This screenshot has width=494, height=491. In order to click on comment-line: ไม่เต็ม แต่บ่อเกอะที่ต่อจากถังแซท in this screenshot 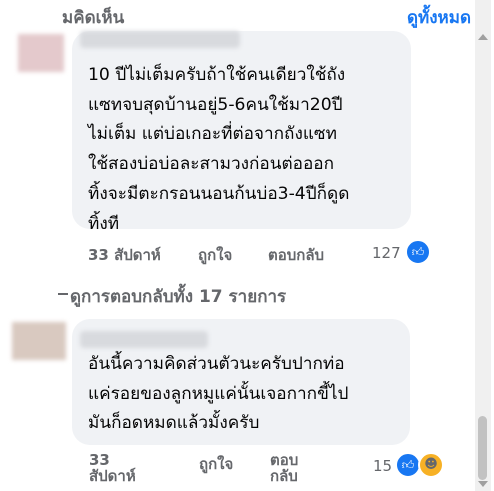, I will do `click(212, 134)`.